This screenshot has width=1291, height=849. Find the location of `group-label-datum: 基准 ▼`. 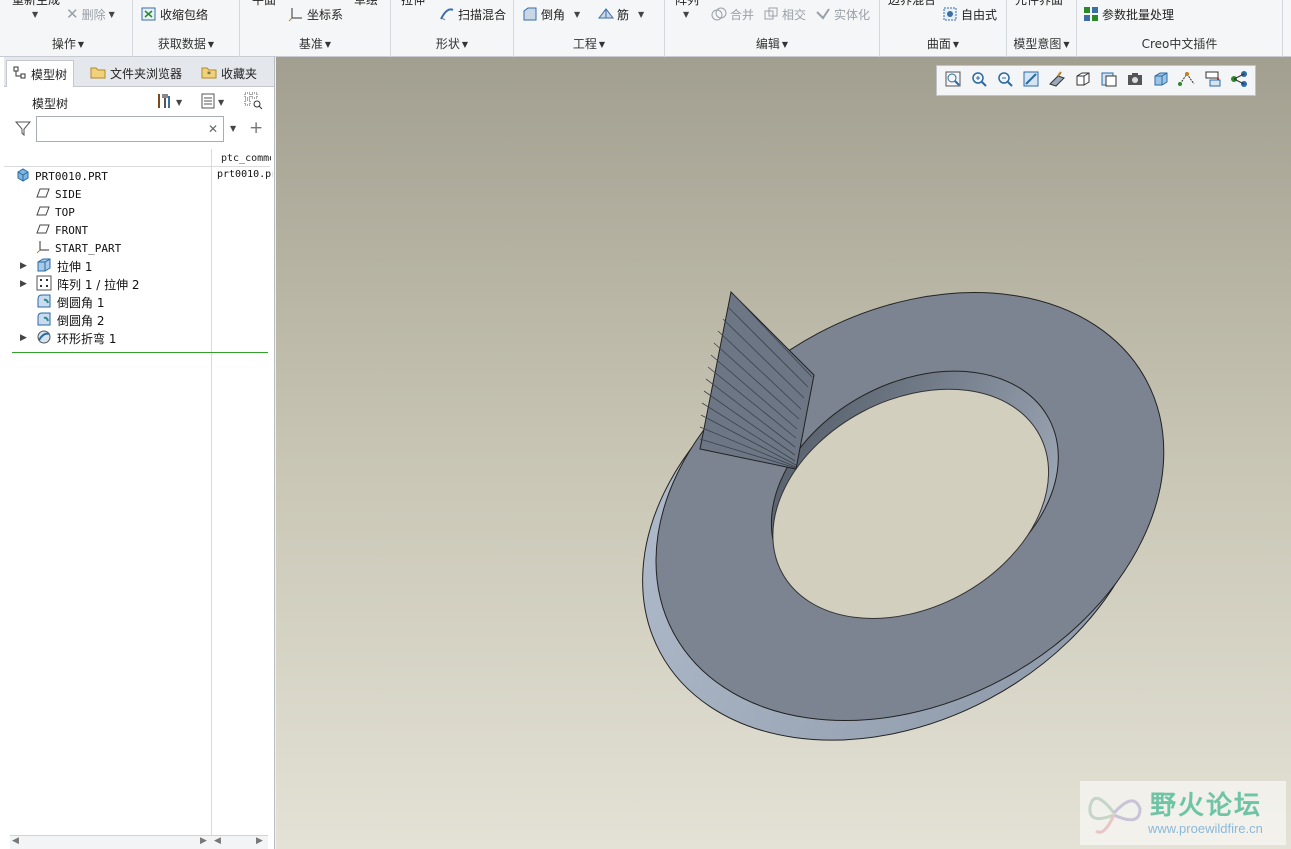

group-label-datum: 基准 ▼ is located at coordinates (315, 43).